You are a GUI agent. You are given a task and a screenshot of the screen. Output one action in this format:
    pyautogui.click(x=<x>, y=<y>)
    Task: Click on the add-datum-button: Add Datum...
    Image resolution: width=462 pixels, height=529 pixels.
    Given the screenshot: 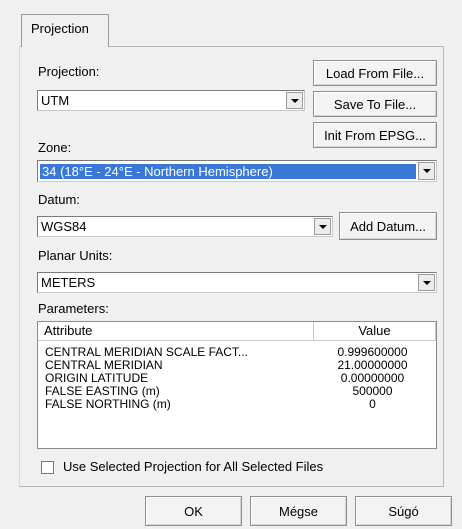 What is the action you would take?
    pyautogui.click(x=388, y=226)
    